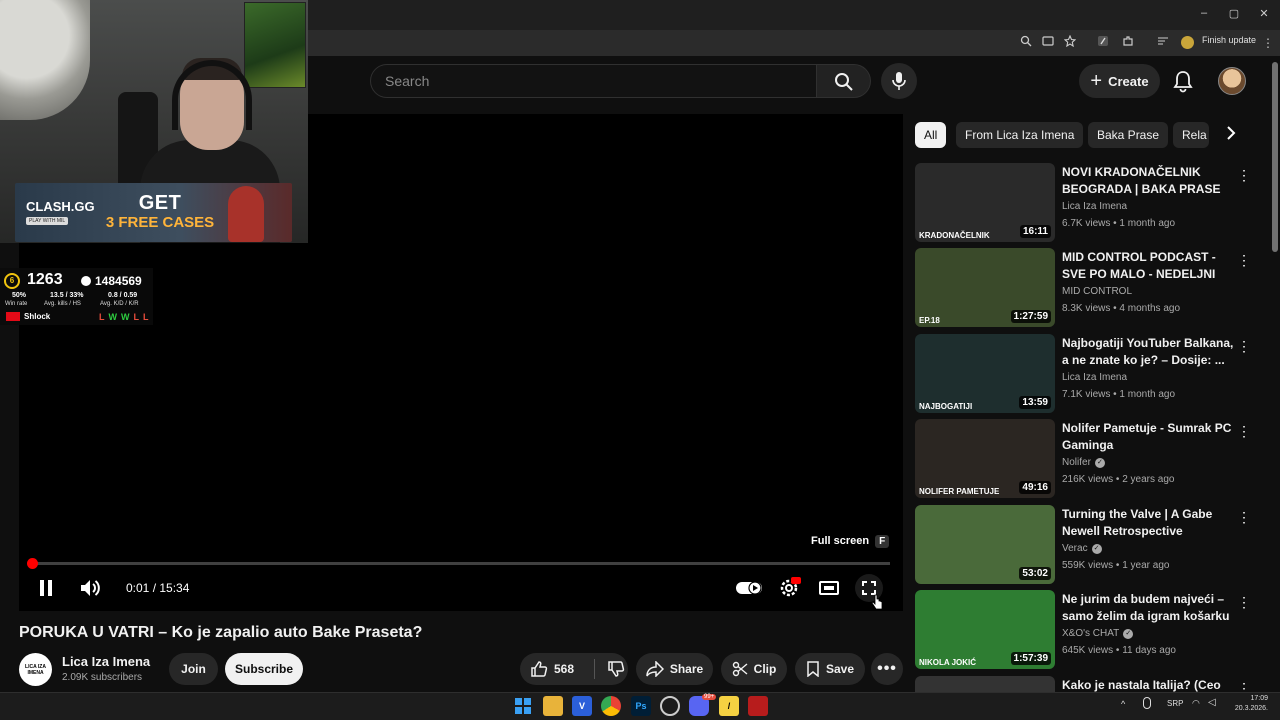  Describe the element at coordinates (193, 669) in the screenshot. I see `join-button: Join` at that location.